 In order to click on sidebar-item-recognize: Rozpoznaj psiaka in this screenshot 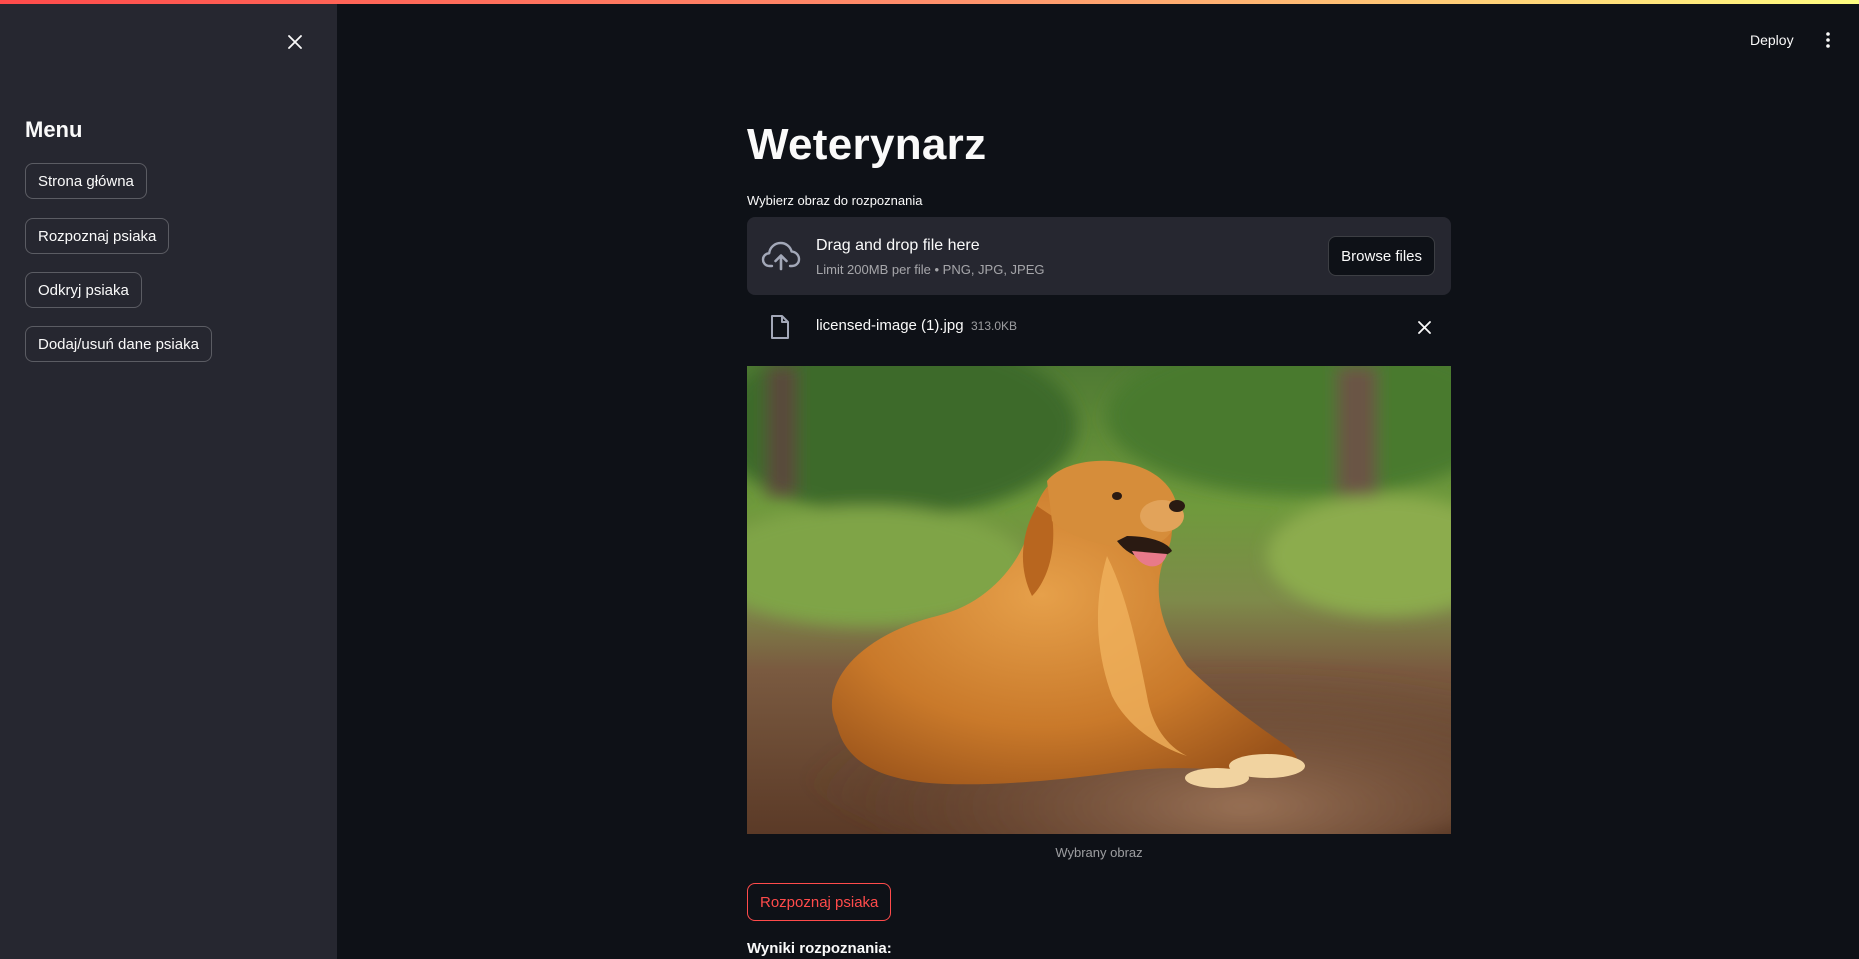, I will do `click(97, 236)`.